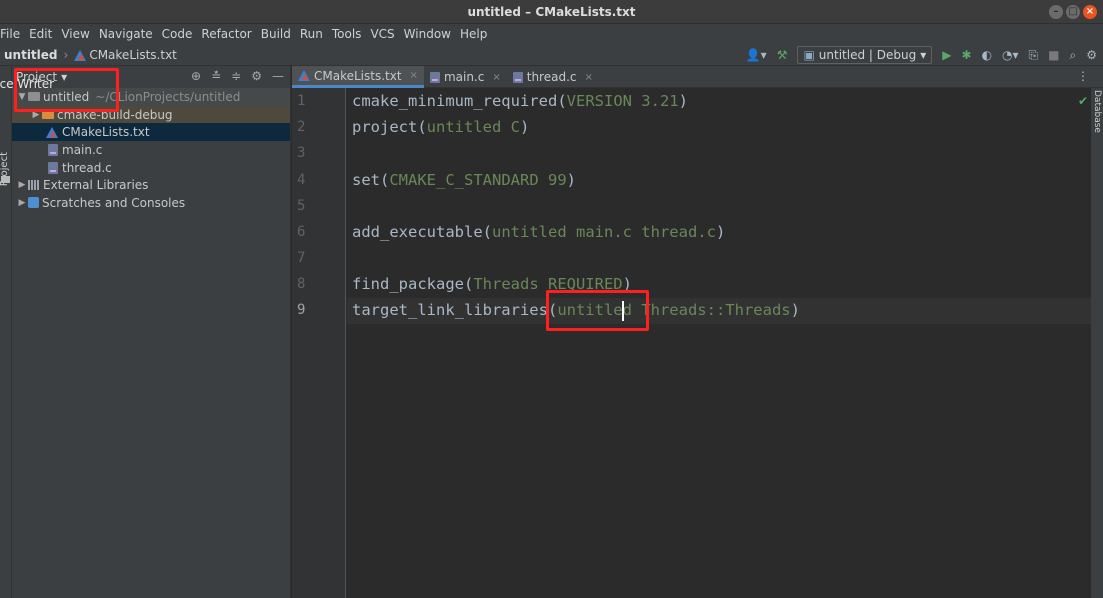 The width and height of the screenshot is (1103, 598). I want to click on tree-item-scratches: ▶ Scratches and Consoles, so click(151, 203).